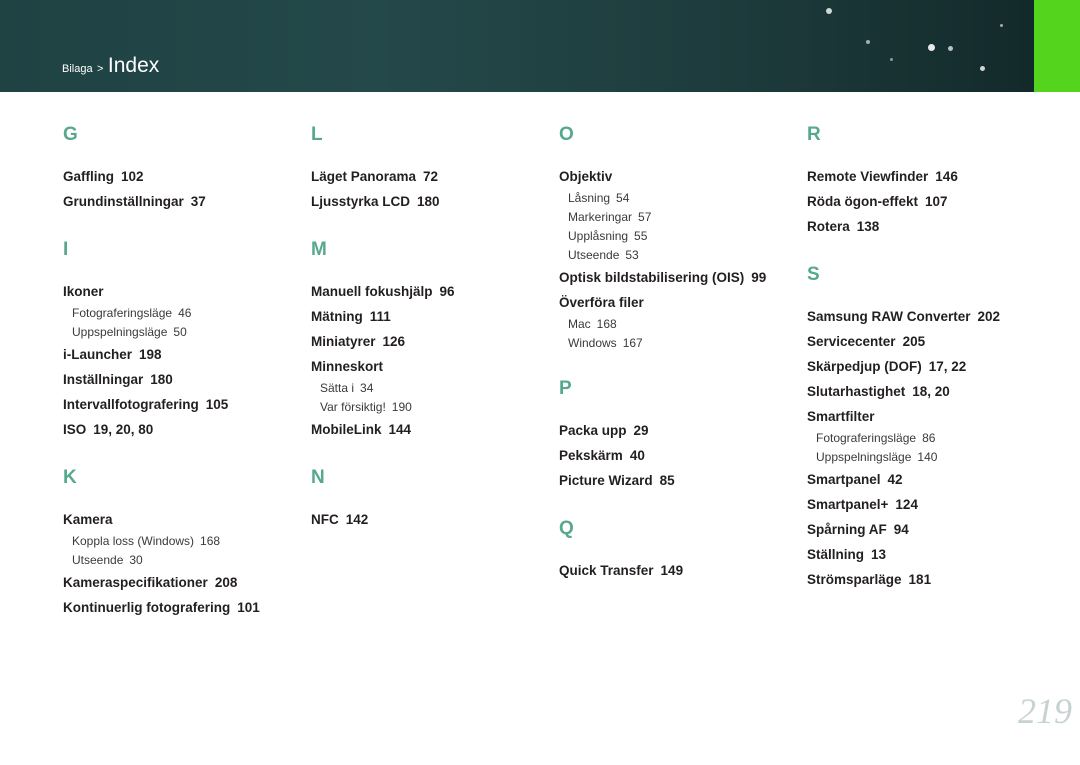 This screenshot has height=765, width=1080. What do you see at coordinates (679, 430) in the screenshot?
I see `index-entry: Packa upp 29` at bounding box center [679, 430].